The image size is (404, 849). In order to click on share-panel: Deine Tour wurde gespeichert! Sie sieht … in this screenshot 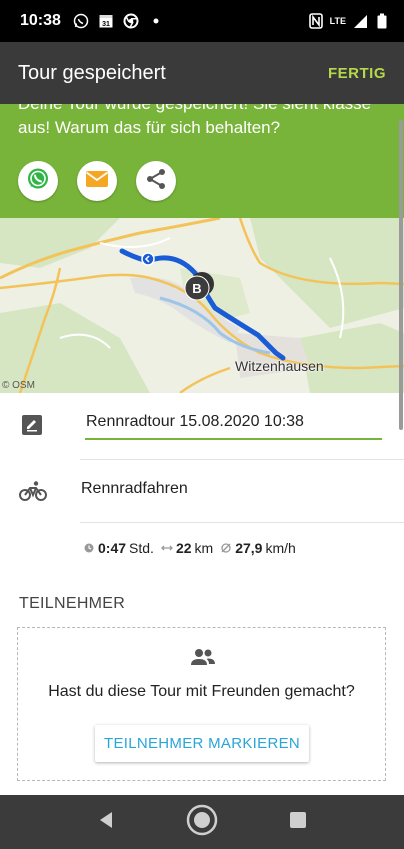, I will do `click(202, 161)`.